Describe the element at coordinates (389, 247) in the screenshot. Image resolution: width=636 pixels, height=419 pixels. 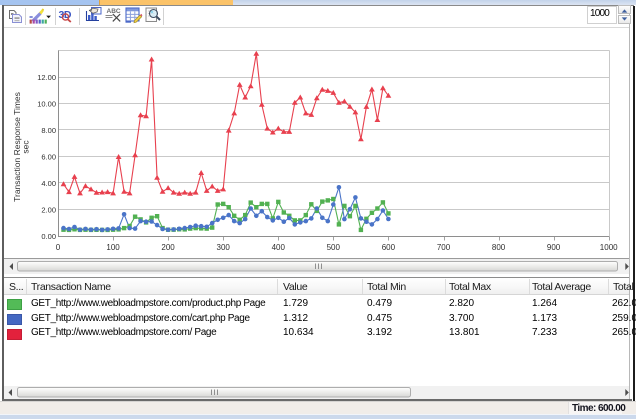
I see `svg-text: 600` at that location.